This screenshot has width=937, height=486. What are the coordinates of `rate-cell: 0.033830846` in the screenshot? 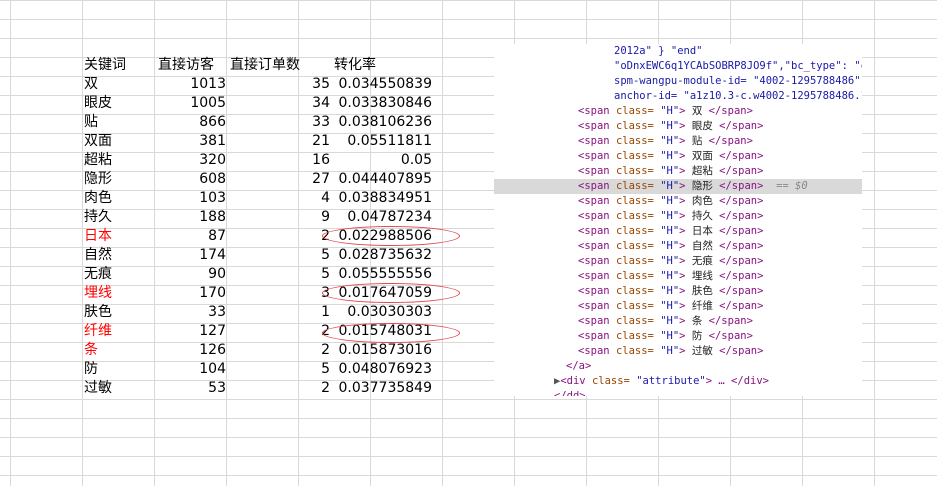 It's located at (384, 103).